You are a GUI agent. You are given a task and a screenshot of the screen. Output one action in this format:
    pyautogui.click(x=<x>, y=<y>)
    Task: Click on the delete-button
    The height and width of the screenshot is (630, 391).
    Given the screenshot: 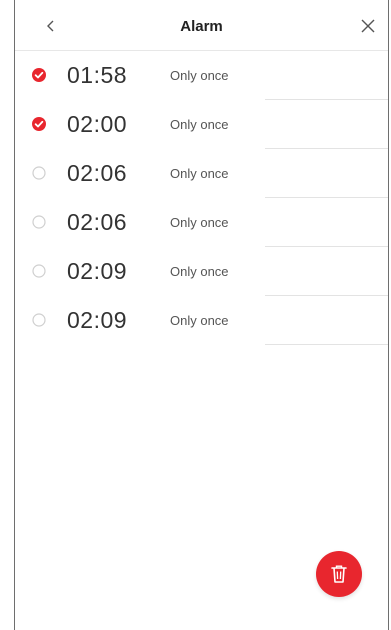 What is the action you would take?
    pyautogui.click(x=339, y=574)
    